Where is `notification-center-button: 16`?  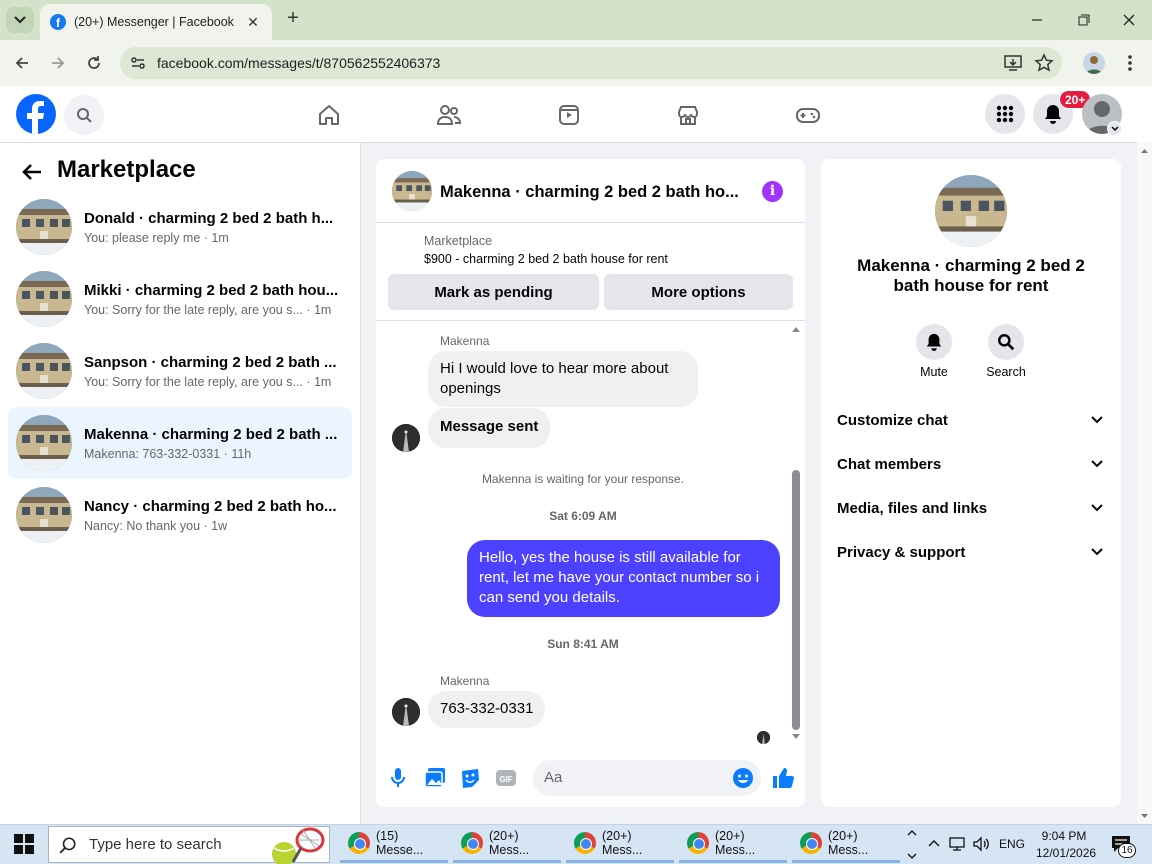
notification-center-button: 16 is located at coordinates (1124, 846).